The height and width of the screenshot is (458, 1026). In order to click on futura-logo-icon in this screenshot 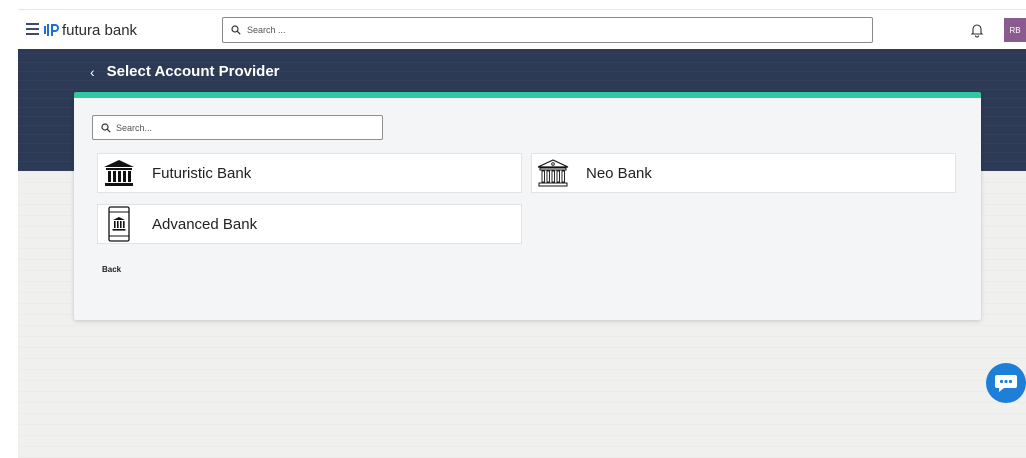, I will do `click(51, 30)`.